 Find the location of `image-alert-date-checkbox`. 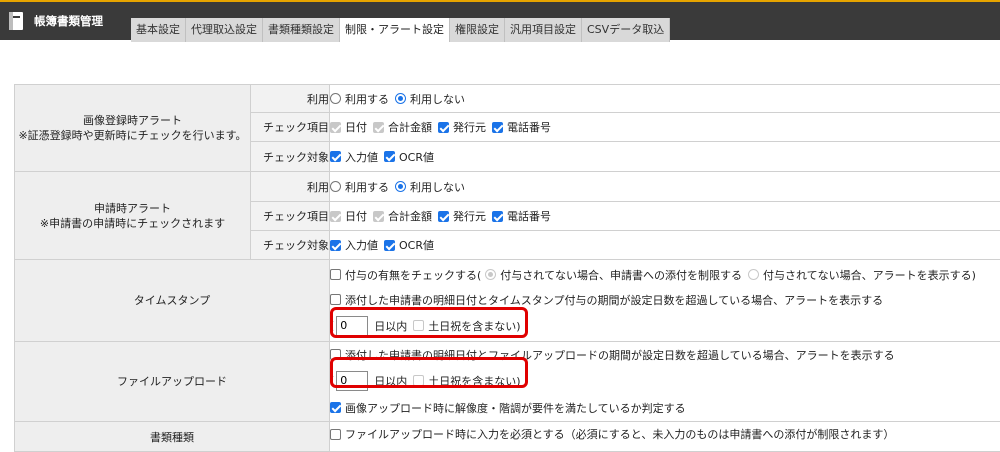

image-alert-date-checkbox is located at coordinates (335, 127).